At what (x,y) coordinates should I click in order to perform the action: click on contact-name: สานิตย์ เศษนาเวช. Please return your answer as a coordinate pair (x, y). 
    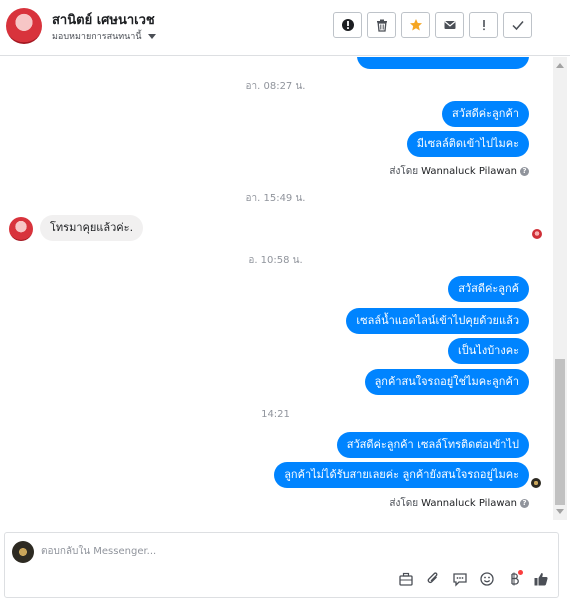
    Looking at the image, I should click on (103, 19).